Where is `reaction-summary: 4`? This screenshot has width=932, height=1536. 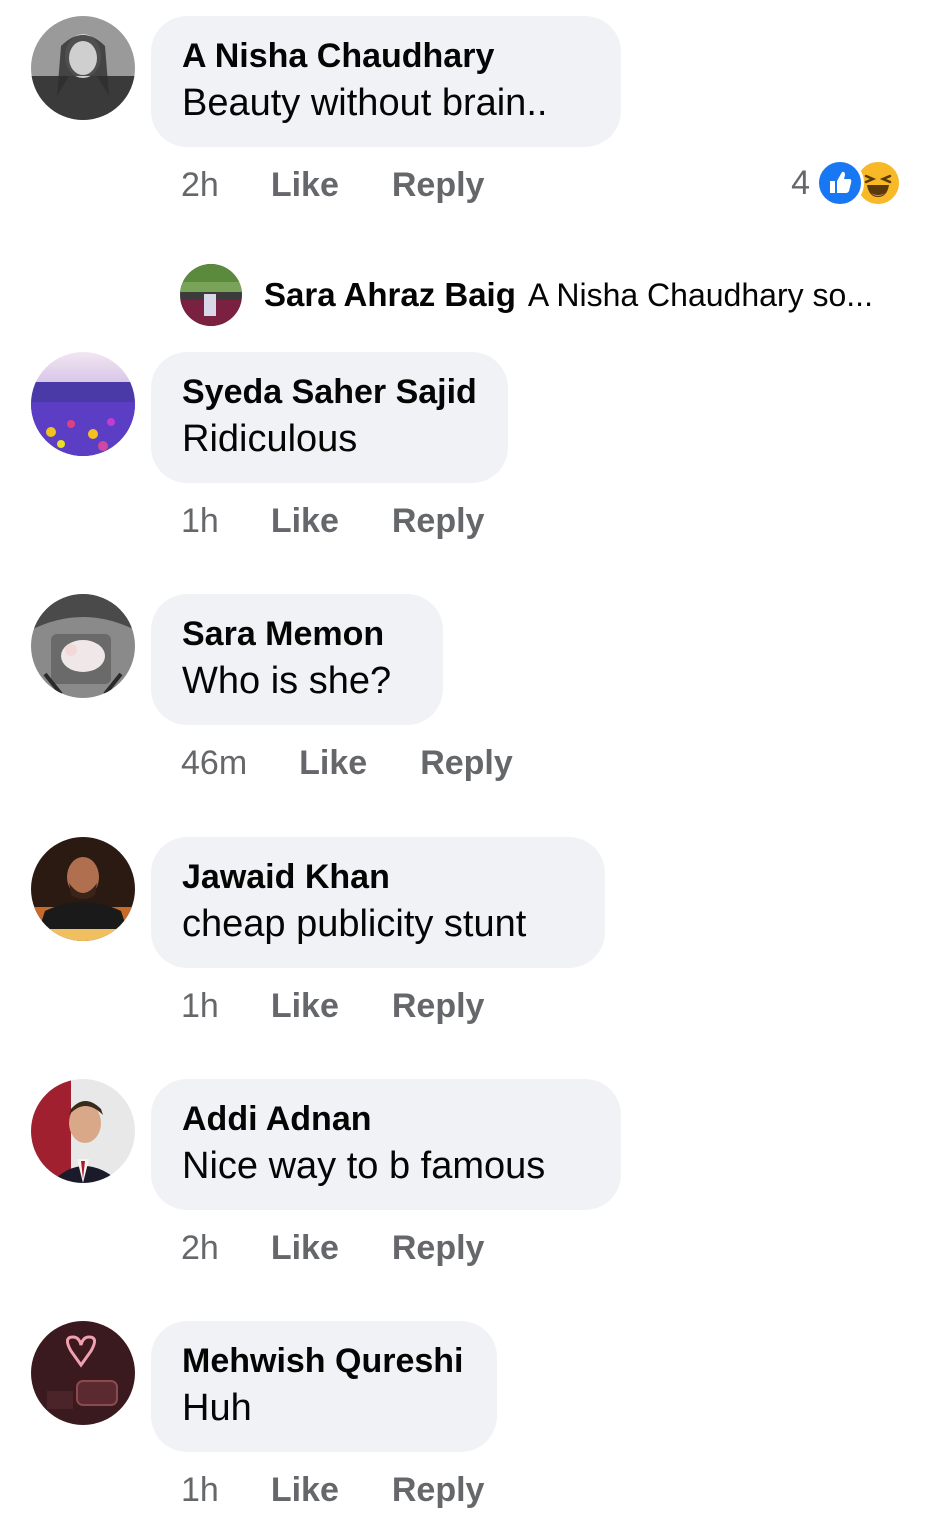 reaction-summary: 4 is located at coordinates (846, 183).